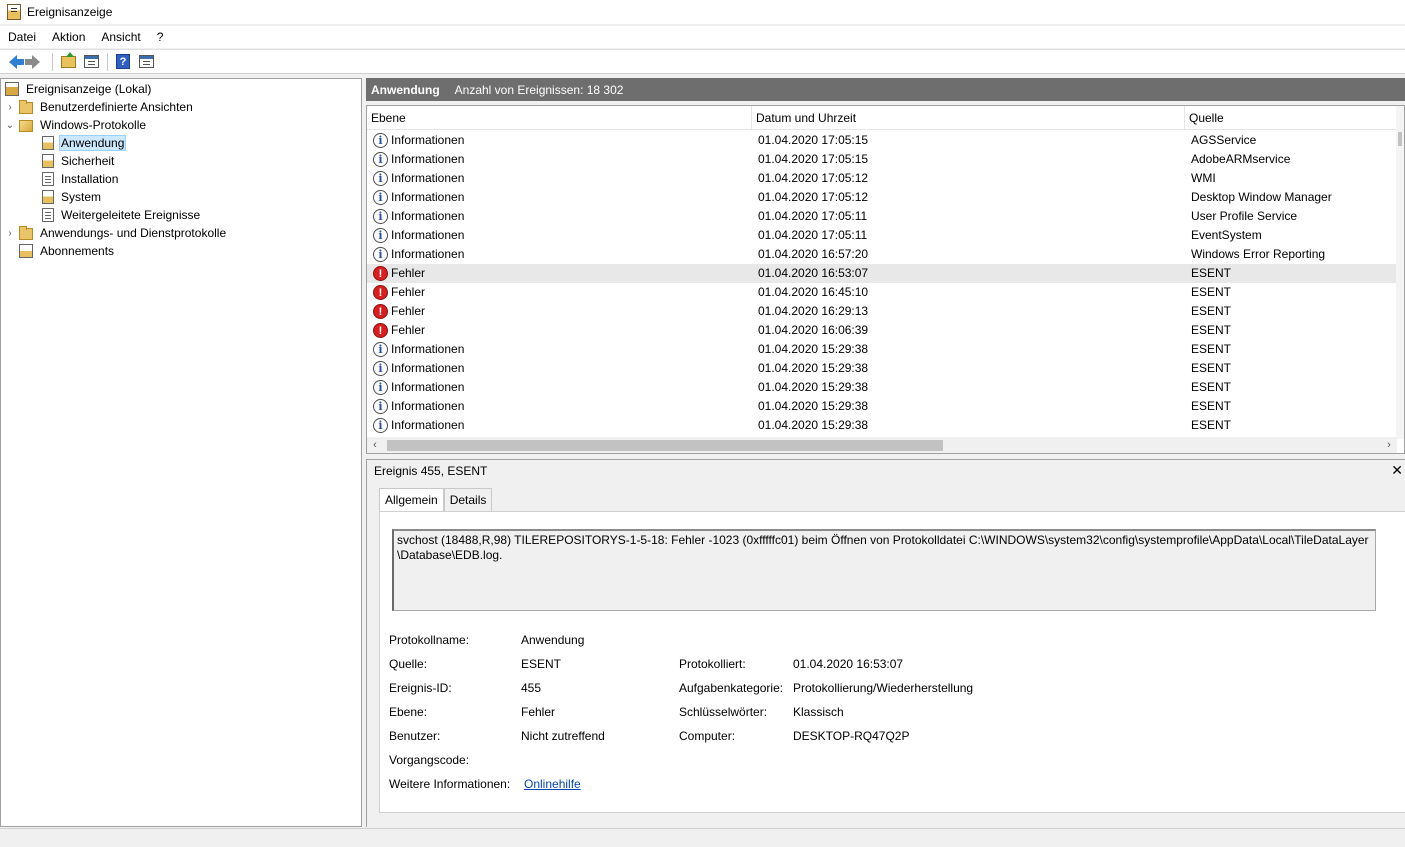 The image size is (1405, 847). What do you see at coordinates (882, 292) in the screenshot?
I see `table-row: ! Fehler 01.04.2020 16:45:10 ESENT` at bounding box center [882, 292].